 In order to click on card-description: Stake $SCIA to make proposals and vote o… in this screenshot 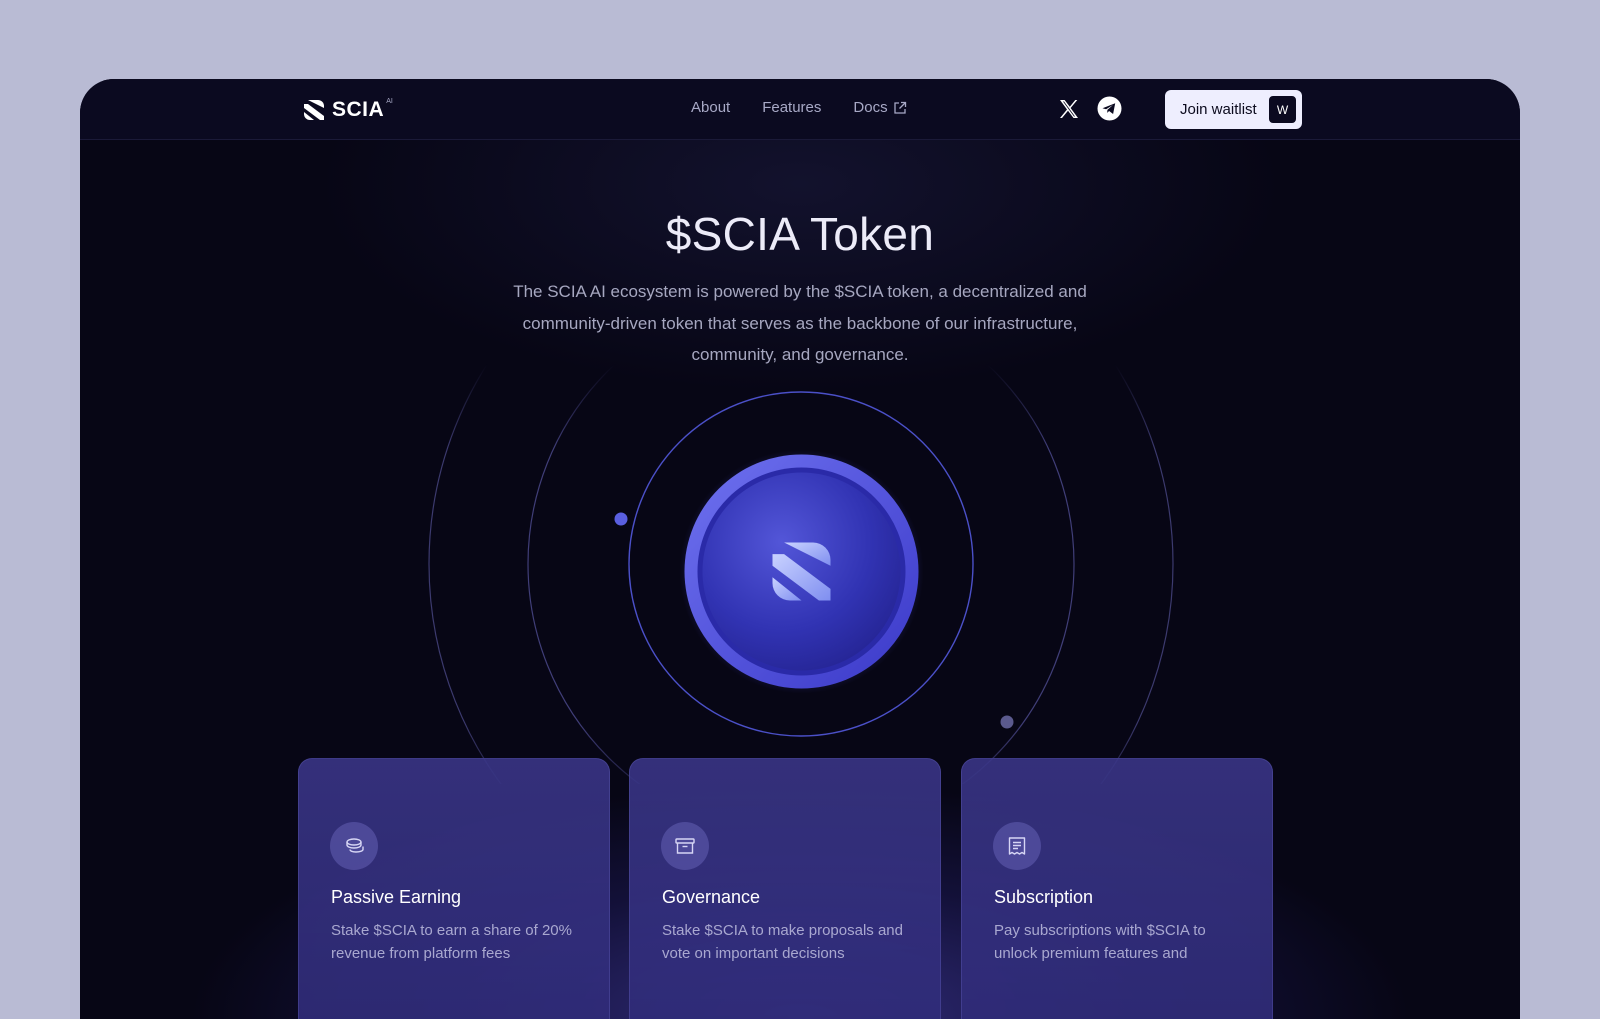, I will do `click(782, 942)`.